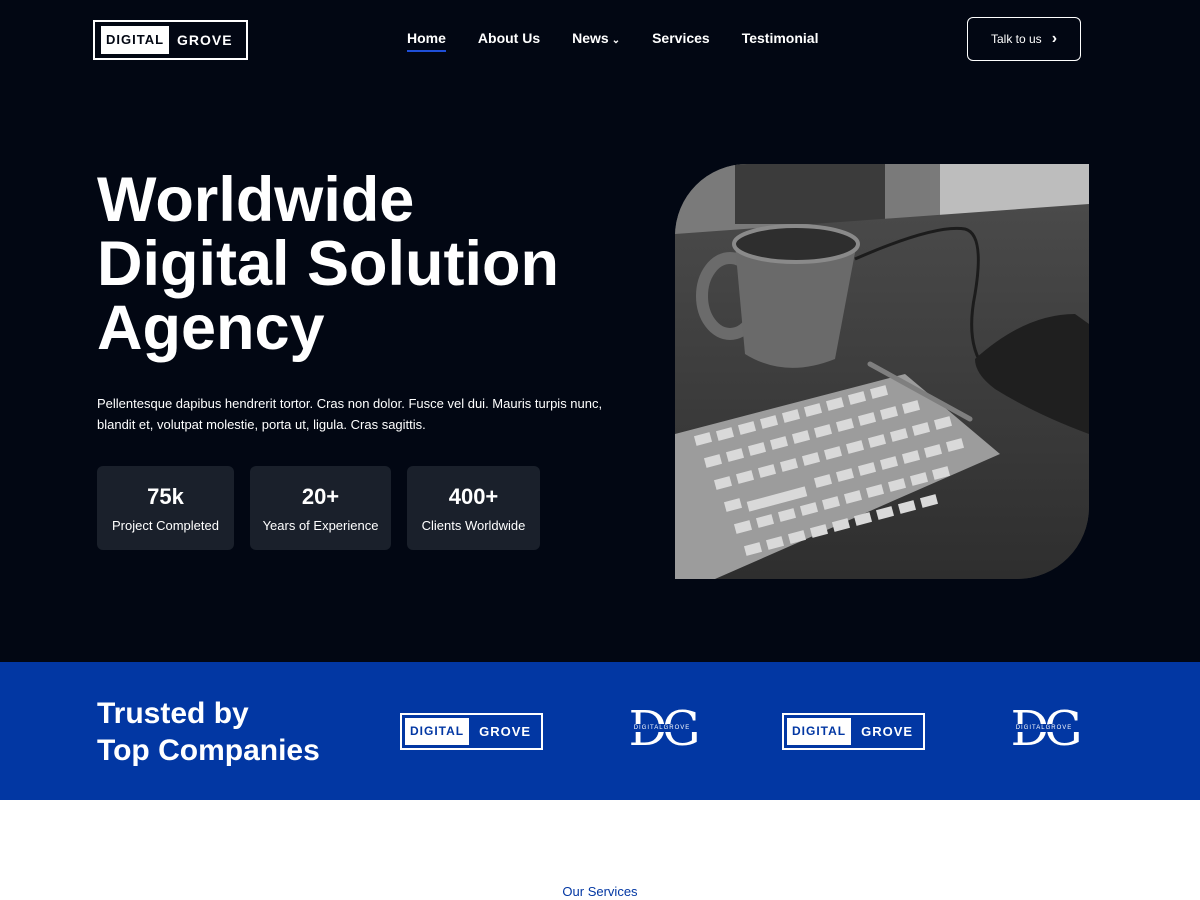 Image resolution: width=1200 pixels, height=900 pixels. Describe the element at coordinates (208, 732) in the screenshot. I see `trusted-title: Trusted by Top Companies` at that location.